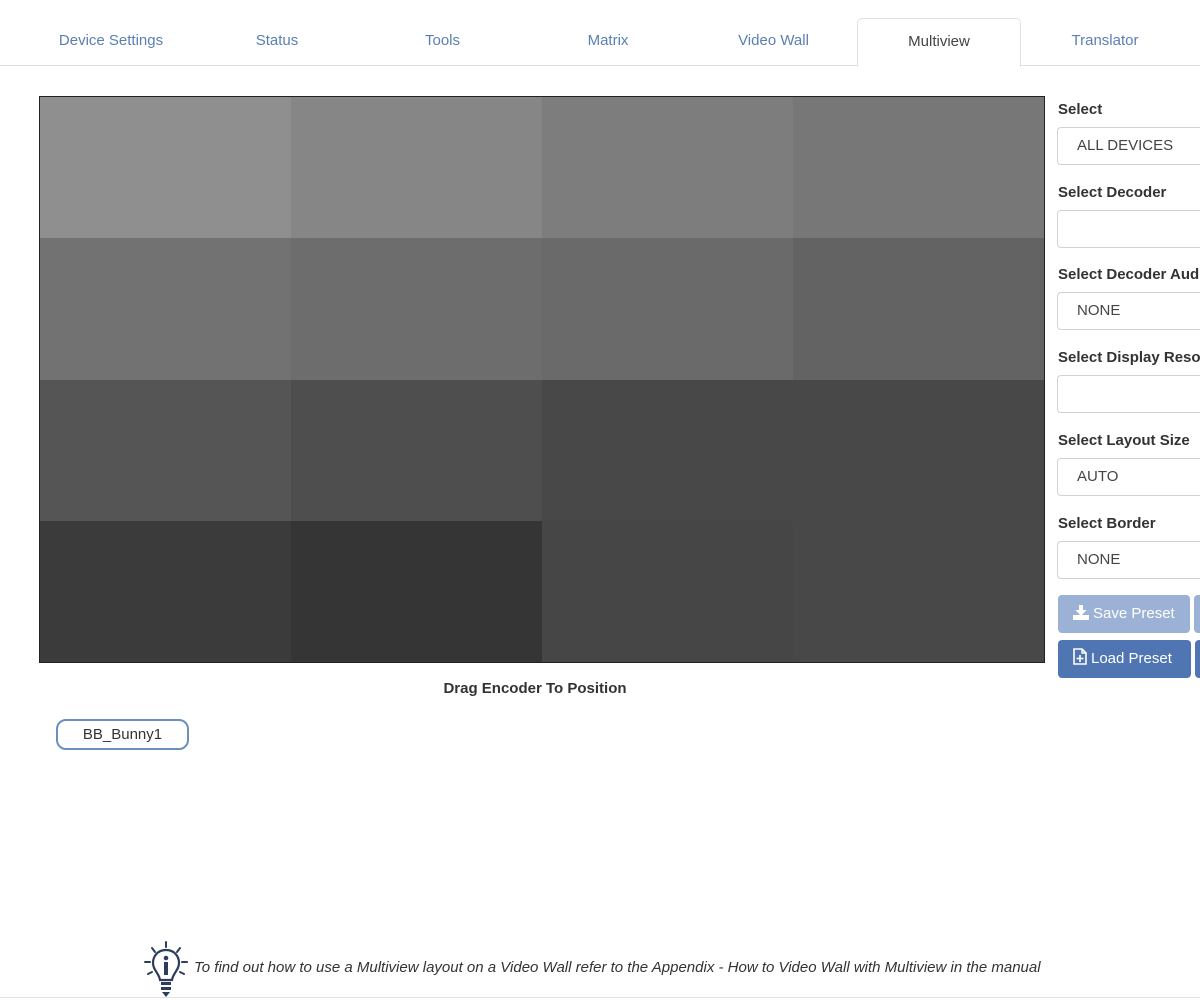  What do you see at coordinates (442, 42) in the screenshot?
I see `tab-tools: Tools` at bounding box center [442, 42].